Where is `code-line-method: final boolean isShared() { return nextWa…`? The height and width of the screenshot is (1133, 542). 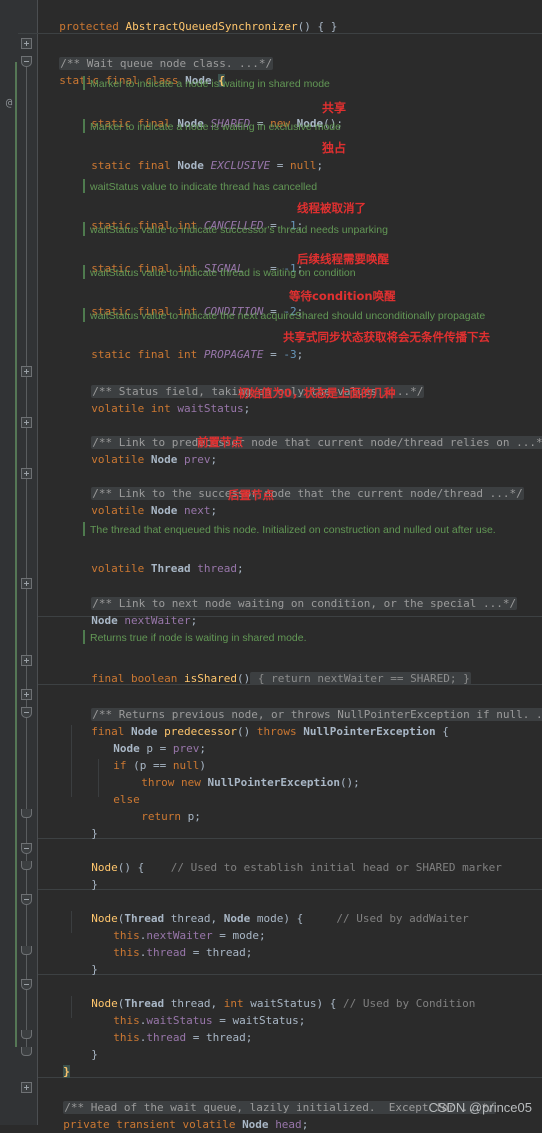 code-line-method: final boolean isShared() { return nextWa… is located at coordinates (290, 669).